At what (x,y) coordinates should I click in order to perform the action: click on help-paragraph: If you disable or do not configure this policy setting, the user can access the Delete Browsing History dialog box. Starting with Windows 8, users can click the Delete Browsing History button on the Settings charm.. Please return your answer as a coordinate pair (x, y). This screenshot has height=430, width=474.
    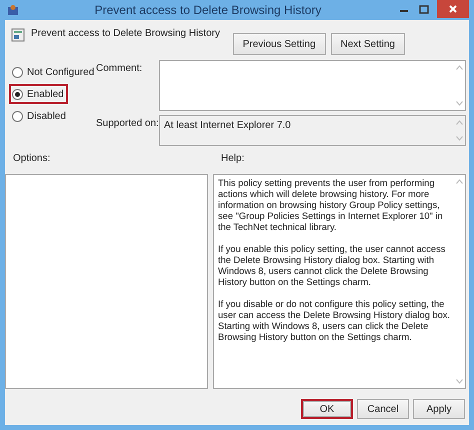
    Looking at the image, I should click on (334, 321).